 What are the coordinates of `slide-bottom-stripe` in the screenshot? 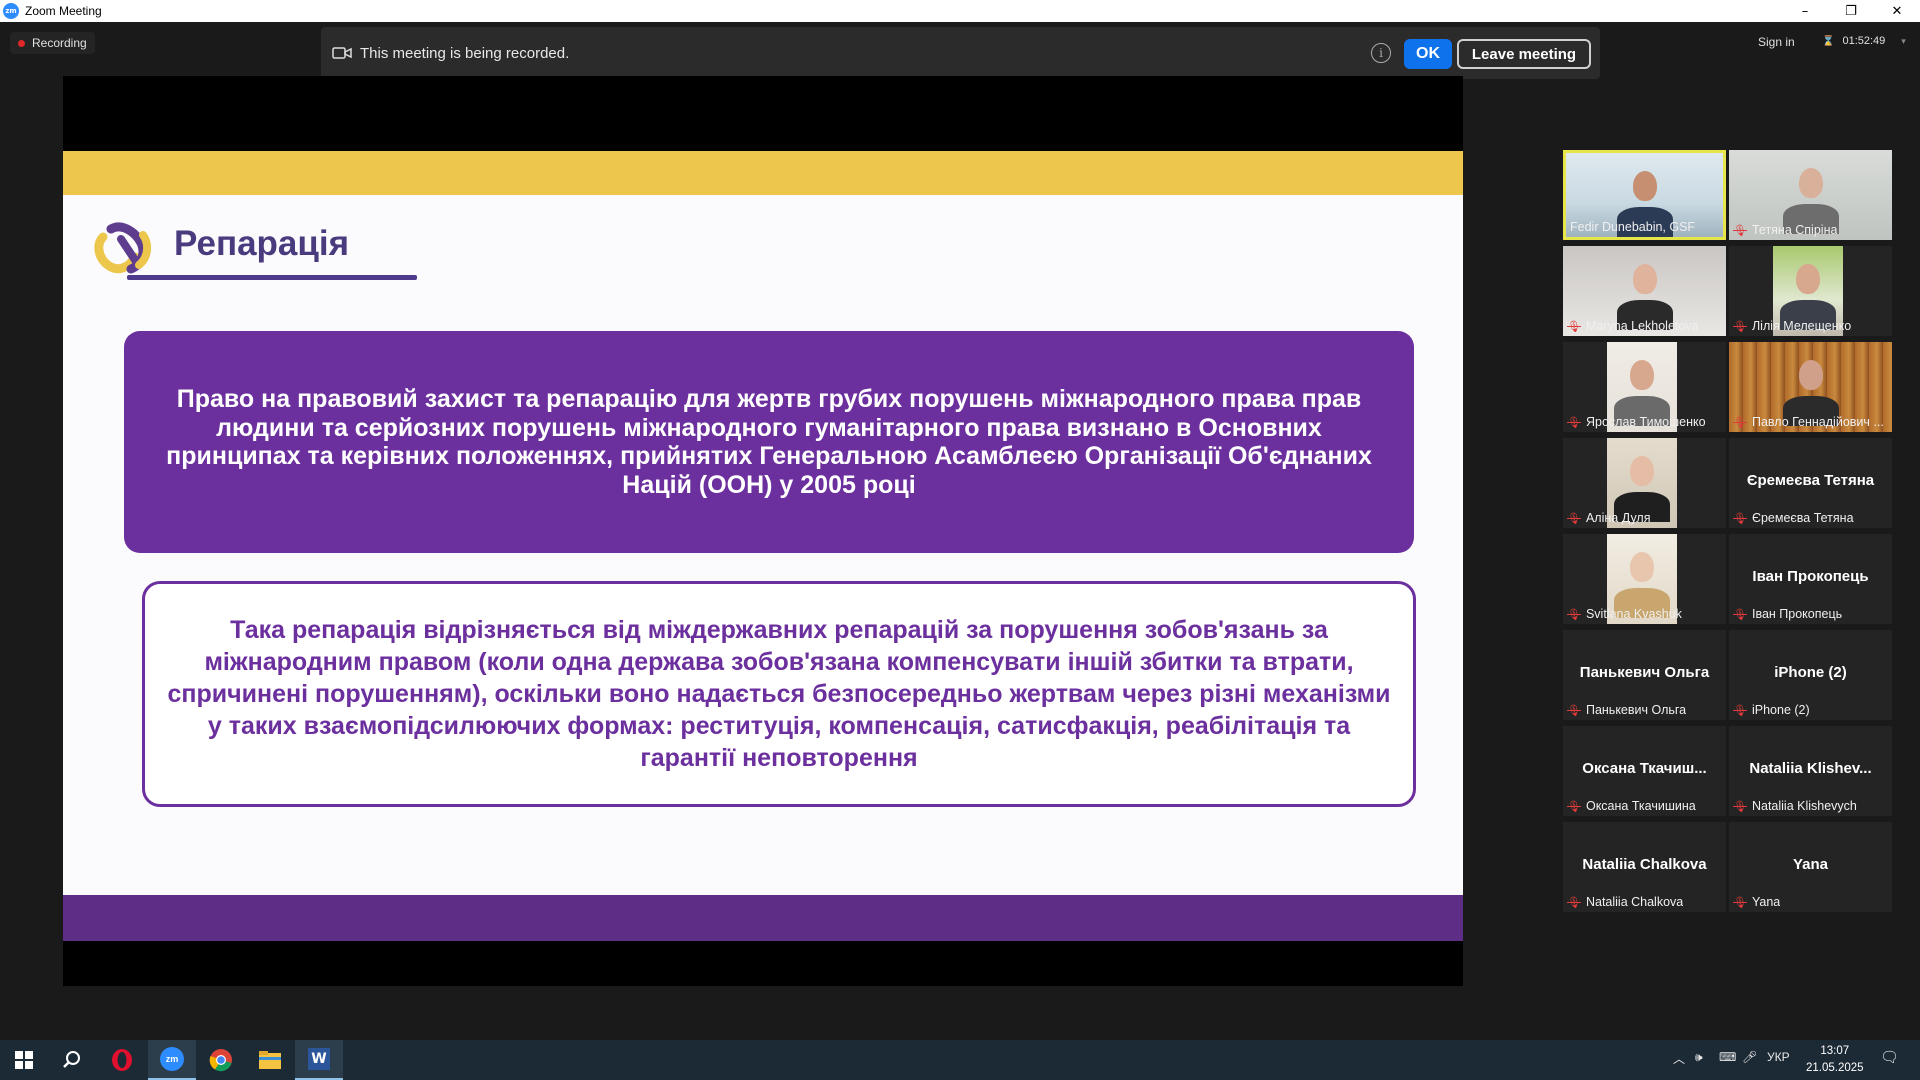 It's located at (763, 918).